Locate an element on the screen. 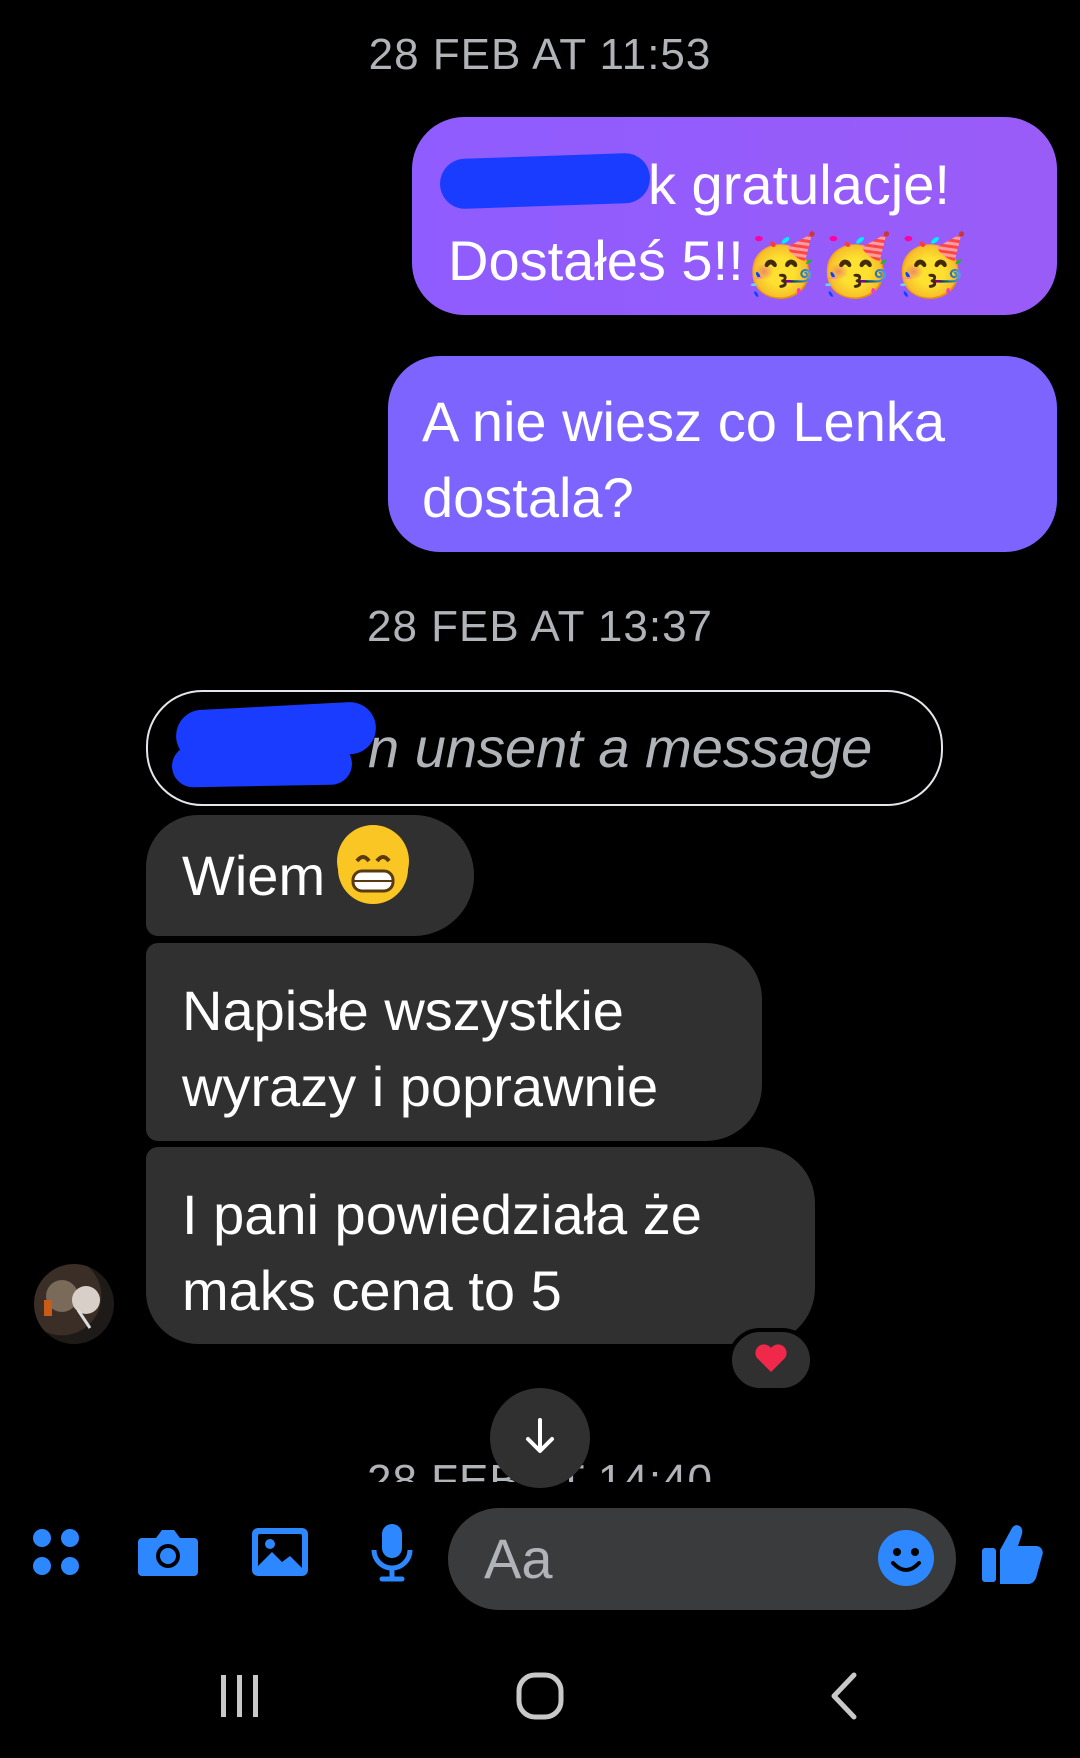 The width and height of the screenshot is (1080, 1758). emoji-button is located at coordinates (906, 1558).